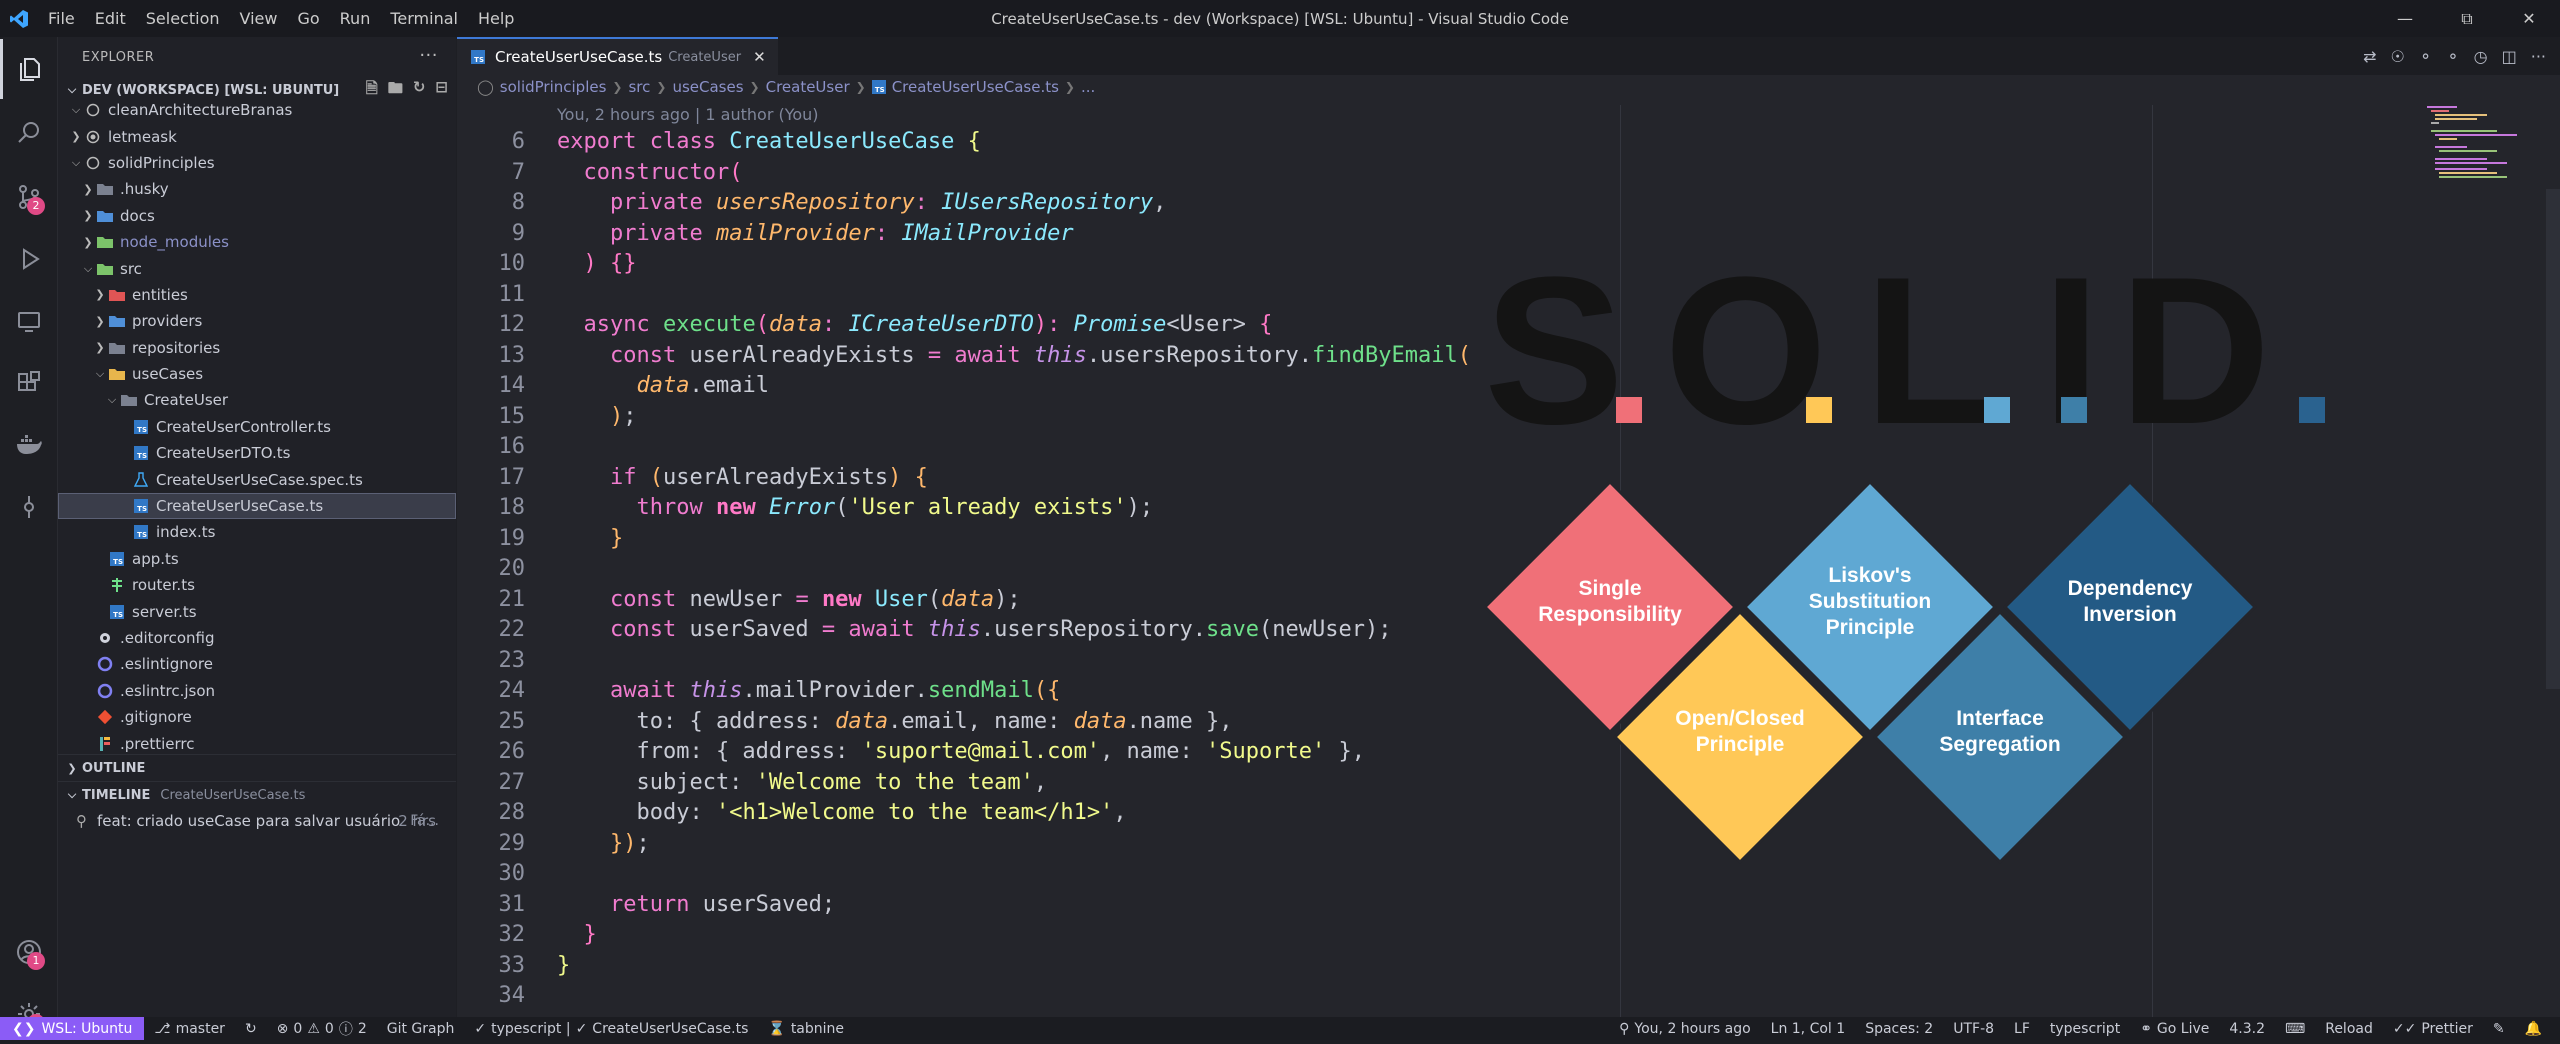  Describe the element at coordinates (2477, 145) in the screenshot. I see `minimap` at that location.